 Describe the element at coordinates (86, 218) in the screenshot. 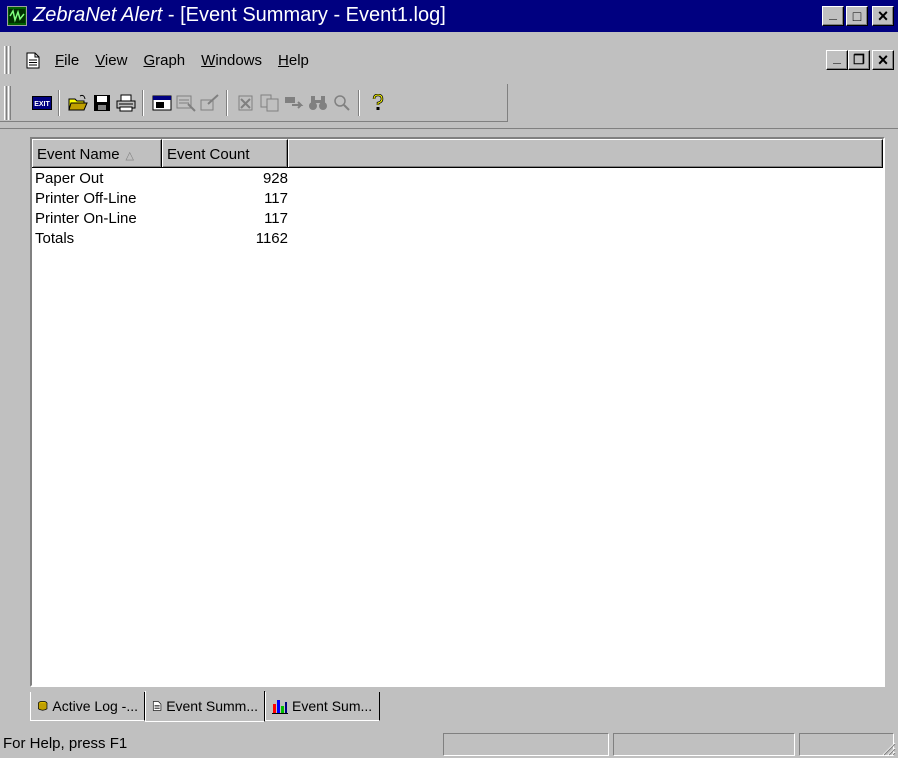

I see `event-name-cell: Printer On-Line` at that location.